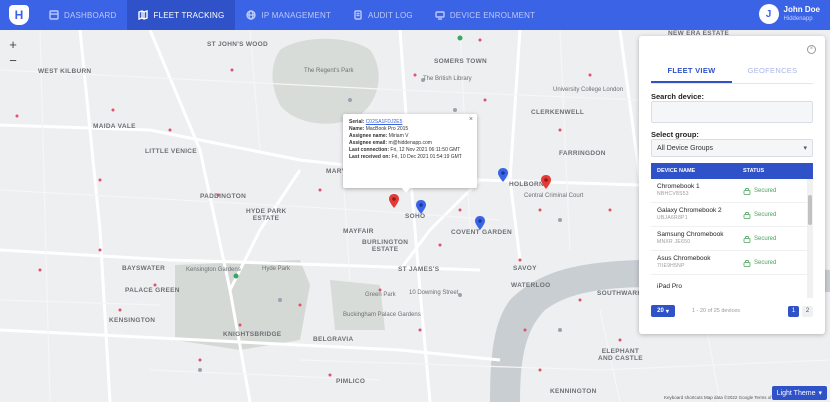  I want to click on zoom-controls: + −, so click(13, 52).